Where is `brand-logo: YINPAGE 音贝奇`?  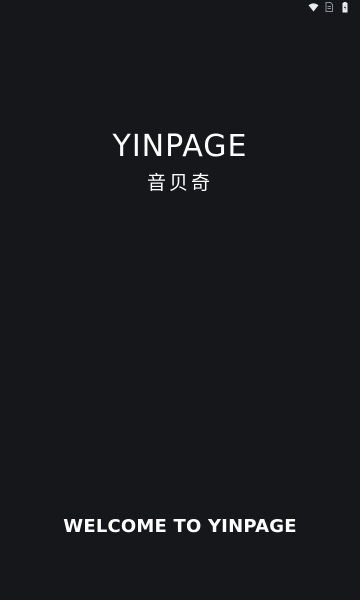
brand-logo: YINPAGE 音贝奇 is located at coordinates (180, 162).